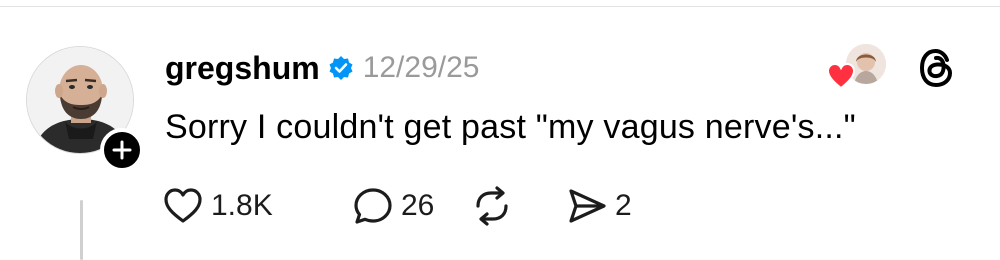 This screenshot has height=260, width=1000. I want to click on plus-icon, so click(122, 150).